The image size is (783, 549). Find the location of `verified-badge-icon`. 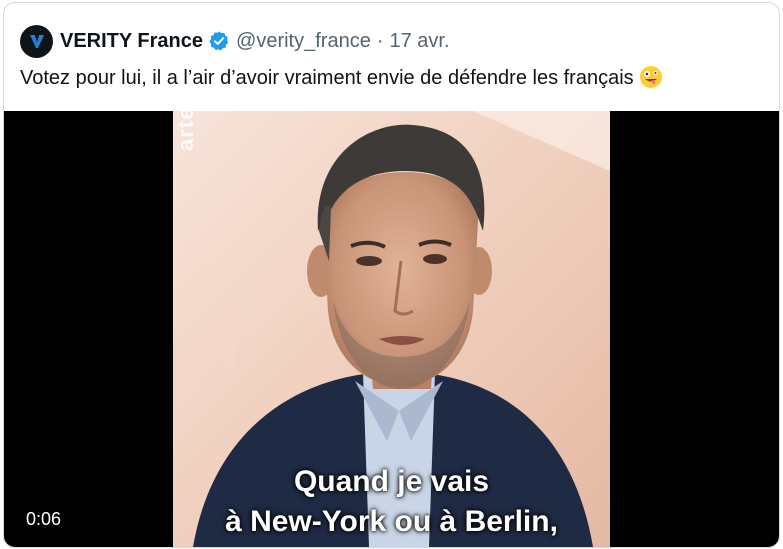

verified-badge-icon is located at coordinates (219, 41).